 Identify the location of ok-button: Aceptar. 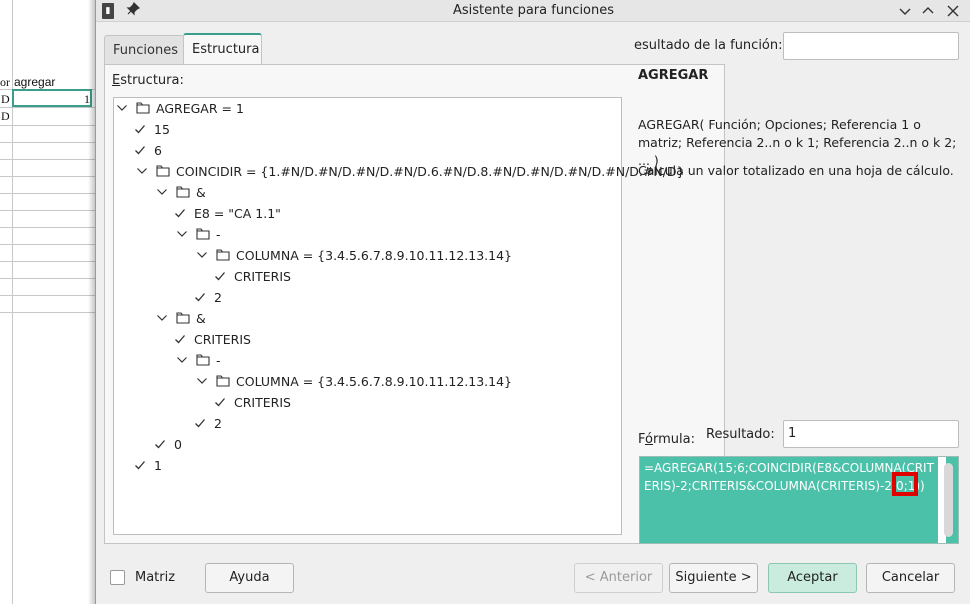
(812, 578).